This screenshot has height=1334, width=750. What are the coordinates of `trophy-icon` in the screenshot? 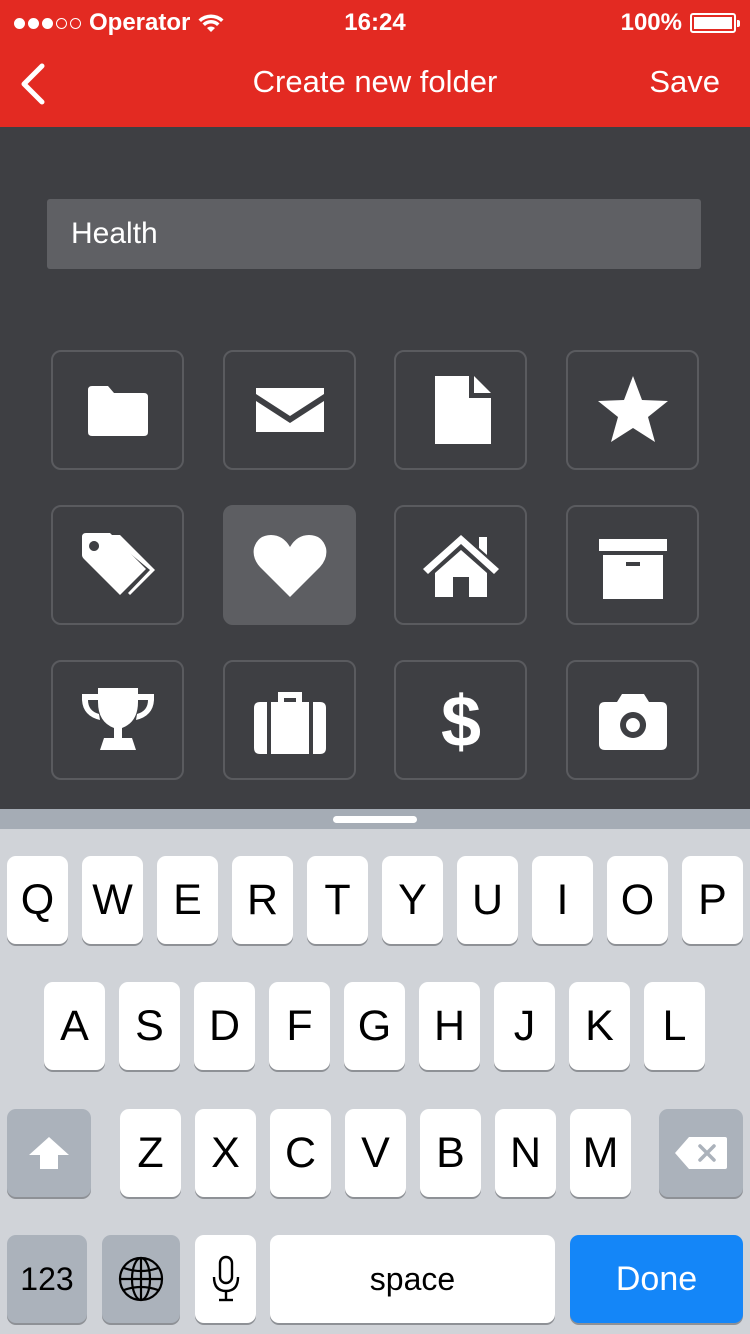 It's located at (117, 719).